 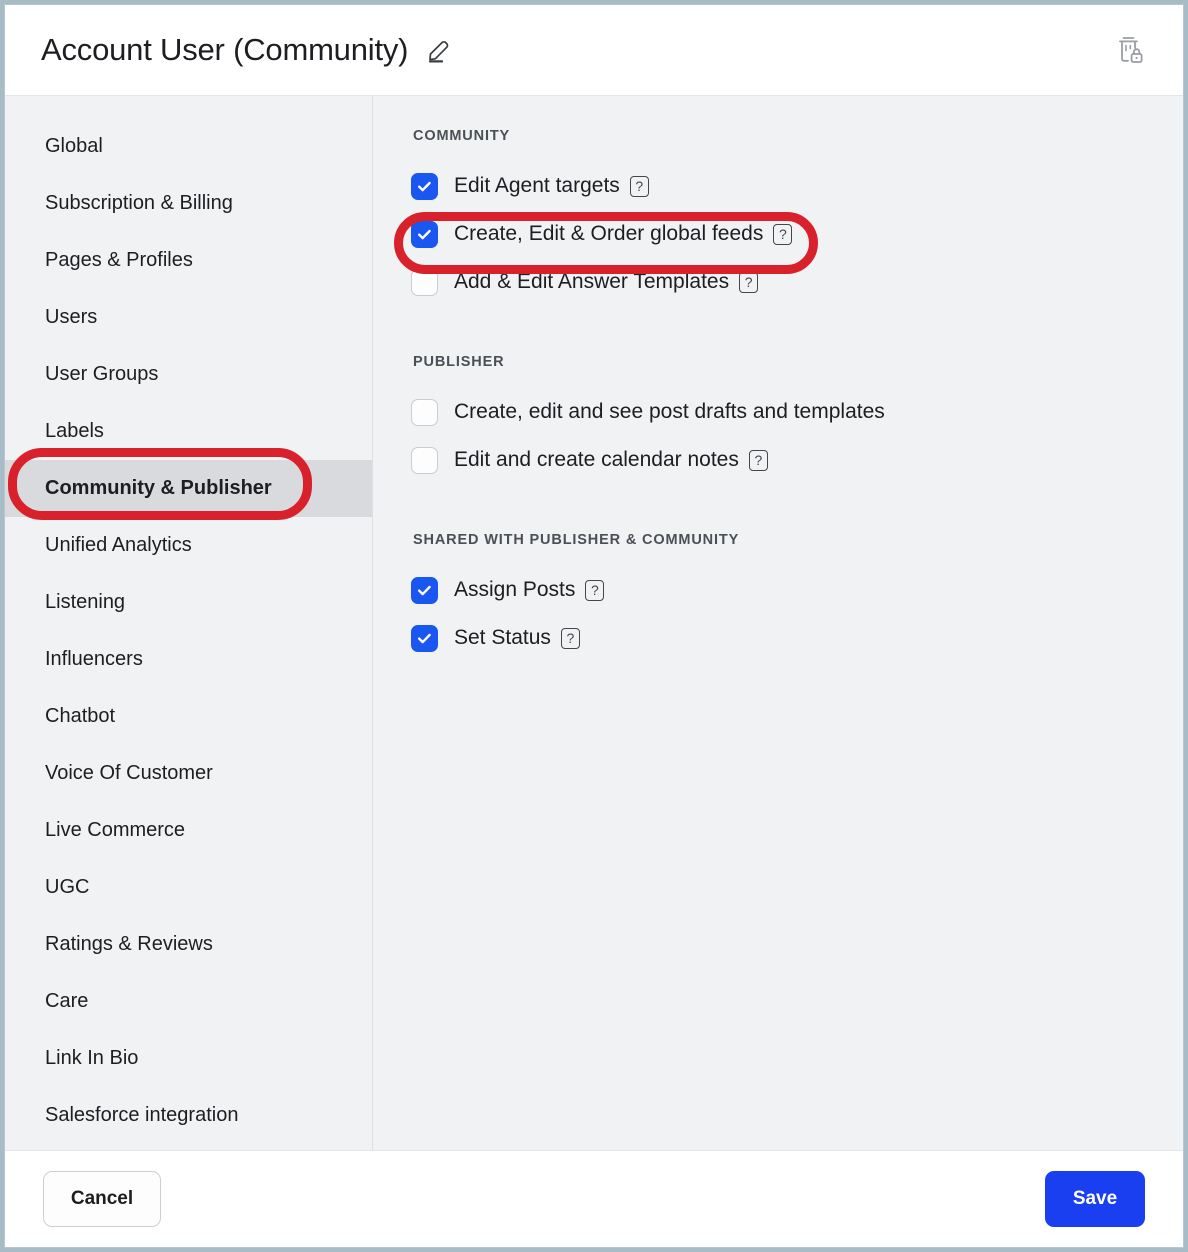 I want to click on sidebar-item-label: Live Commerce, so click(x=115, y=830).